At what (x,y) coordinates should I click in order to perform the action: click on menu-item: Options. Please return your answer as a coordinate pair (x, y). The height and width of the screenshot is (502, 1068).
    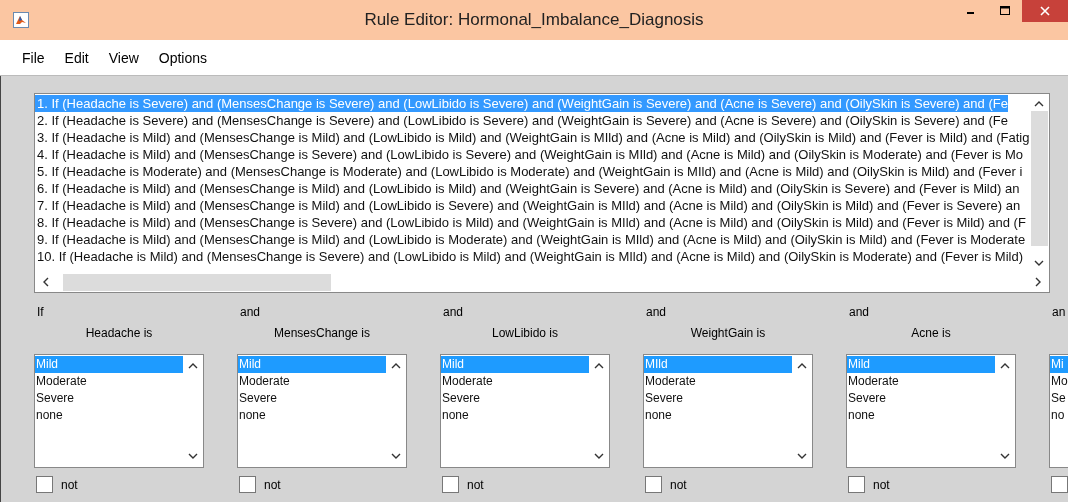
    Looking at the image, I should click on (183, 57).